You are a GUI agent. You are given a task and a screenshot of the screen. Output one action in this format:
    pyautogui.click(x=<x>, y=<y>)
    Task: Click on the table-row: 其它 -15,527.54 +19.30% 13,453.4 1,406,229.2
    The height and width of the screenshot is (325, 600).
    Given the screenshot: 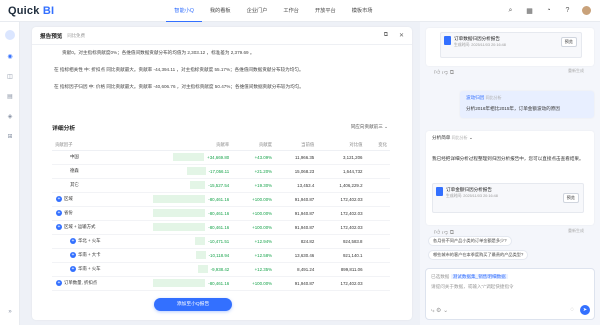 What is the action you would take?
    pyautogui.click(x=221, y=185)
    